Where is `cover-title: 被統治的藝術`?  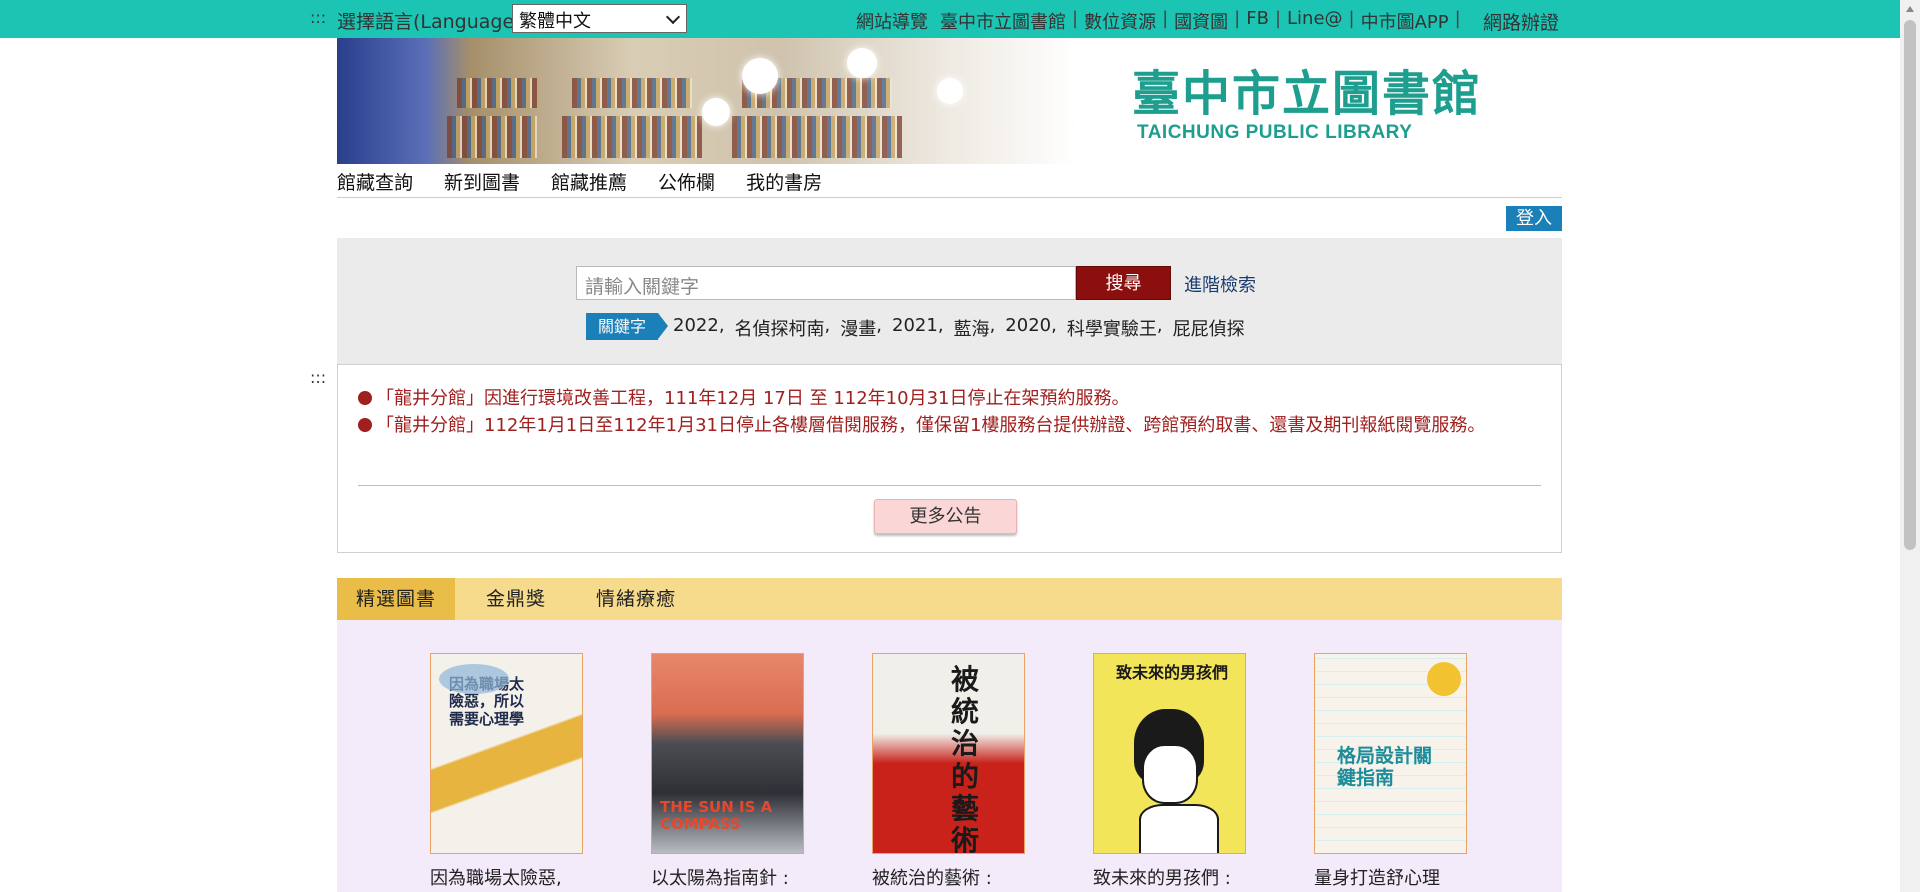
cover-title: 被統治的藝術 is located at coordinates (965, 758).